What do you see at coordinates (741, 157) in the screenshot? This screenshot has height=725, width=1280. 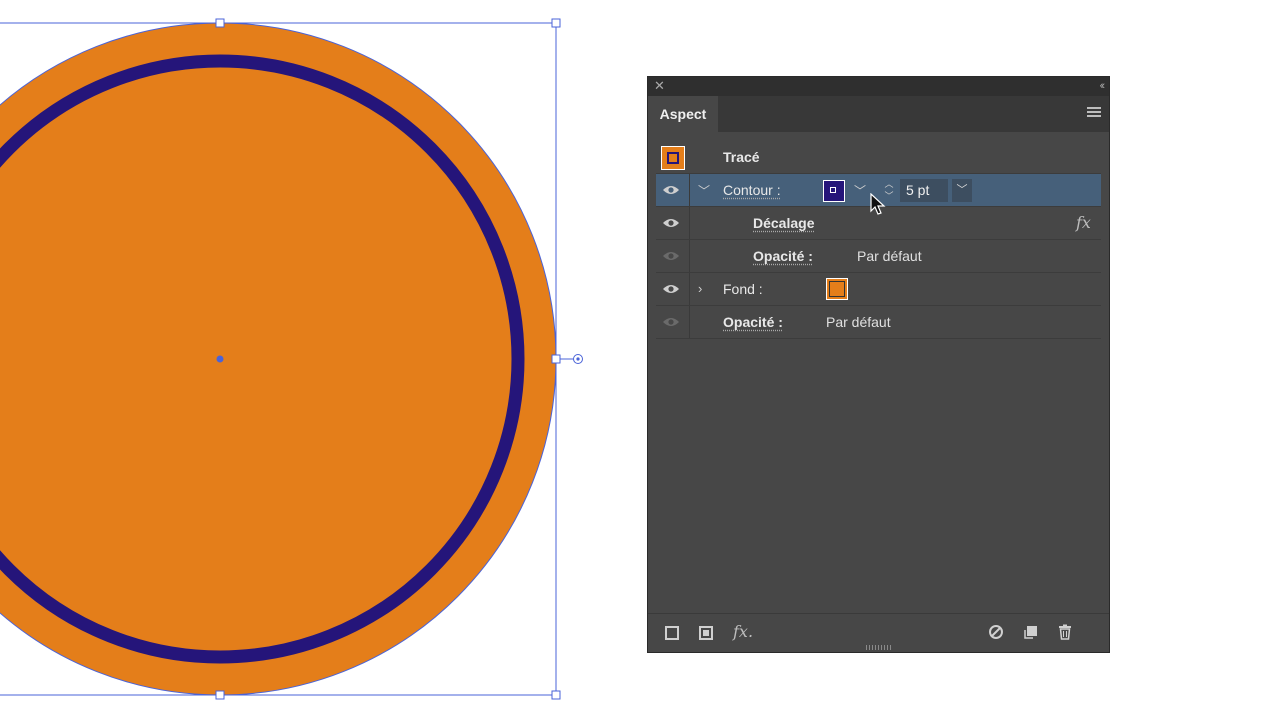 I see `object-label: Tracé` at bounding box center [741, 157].